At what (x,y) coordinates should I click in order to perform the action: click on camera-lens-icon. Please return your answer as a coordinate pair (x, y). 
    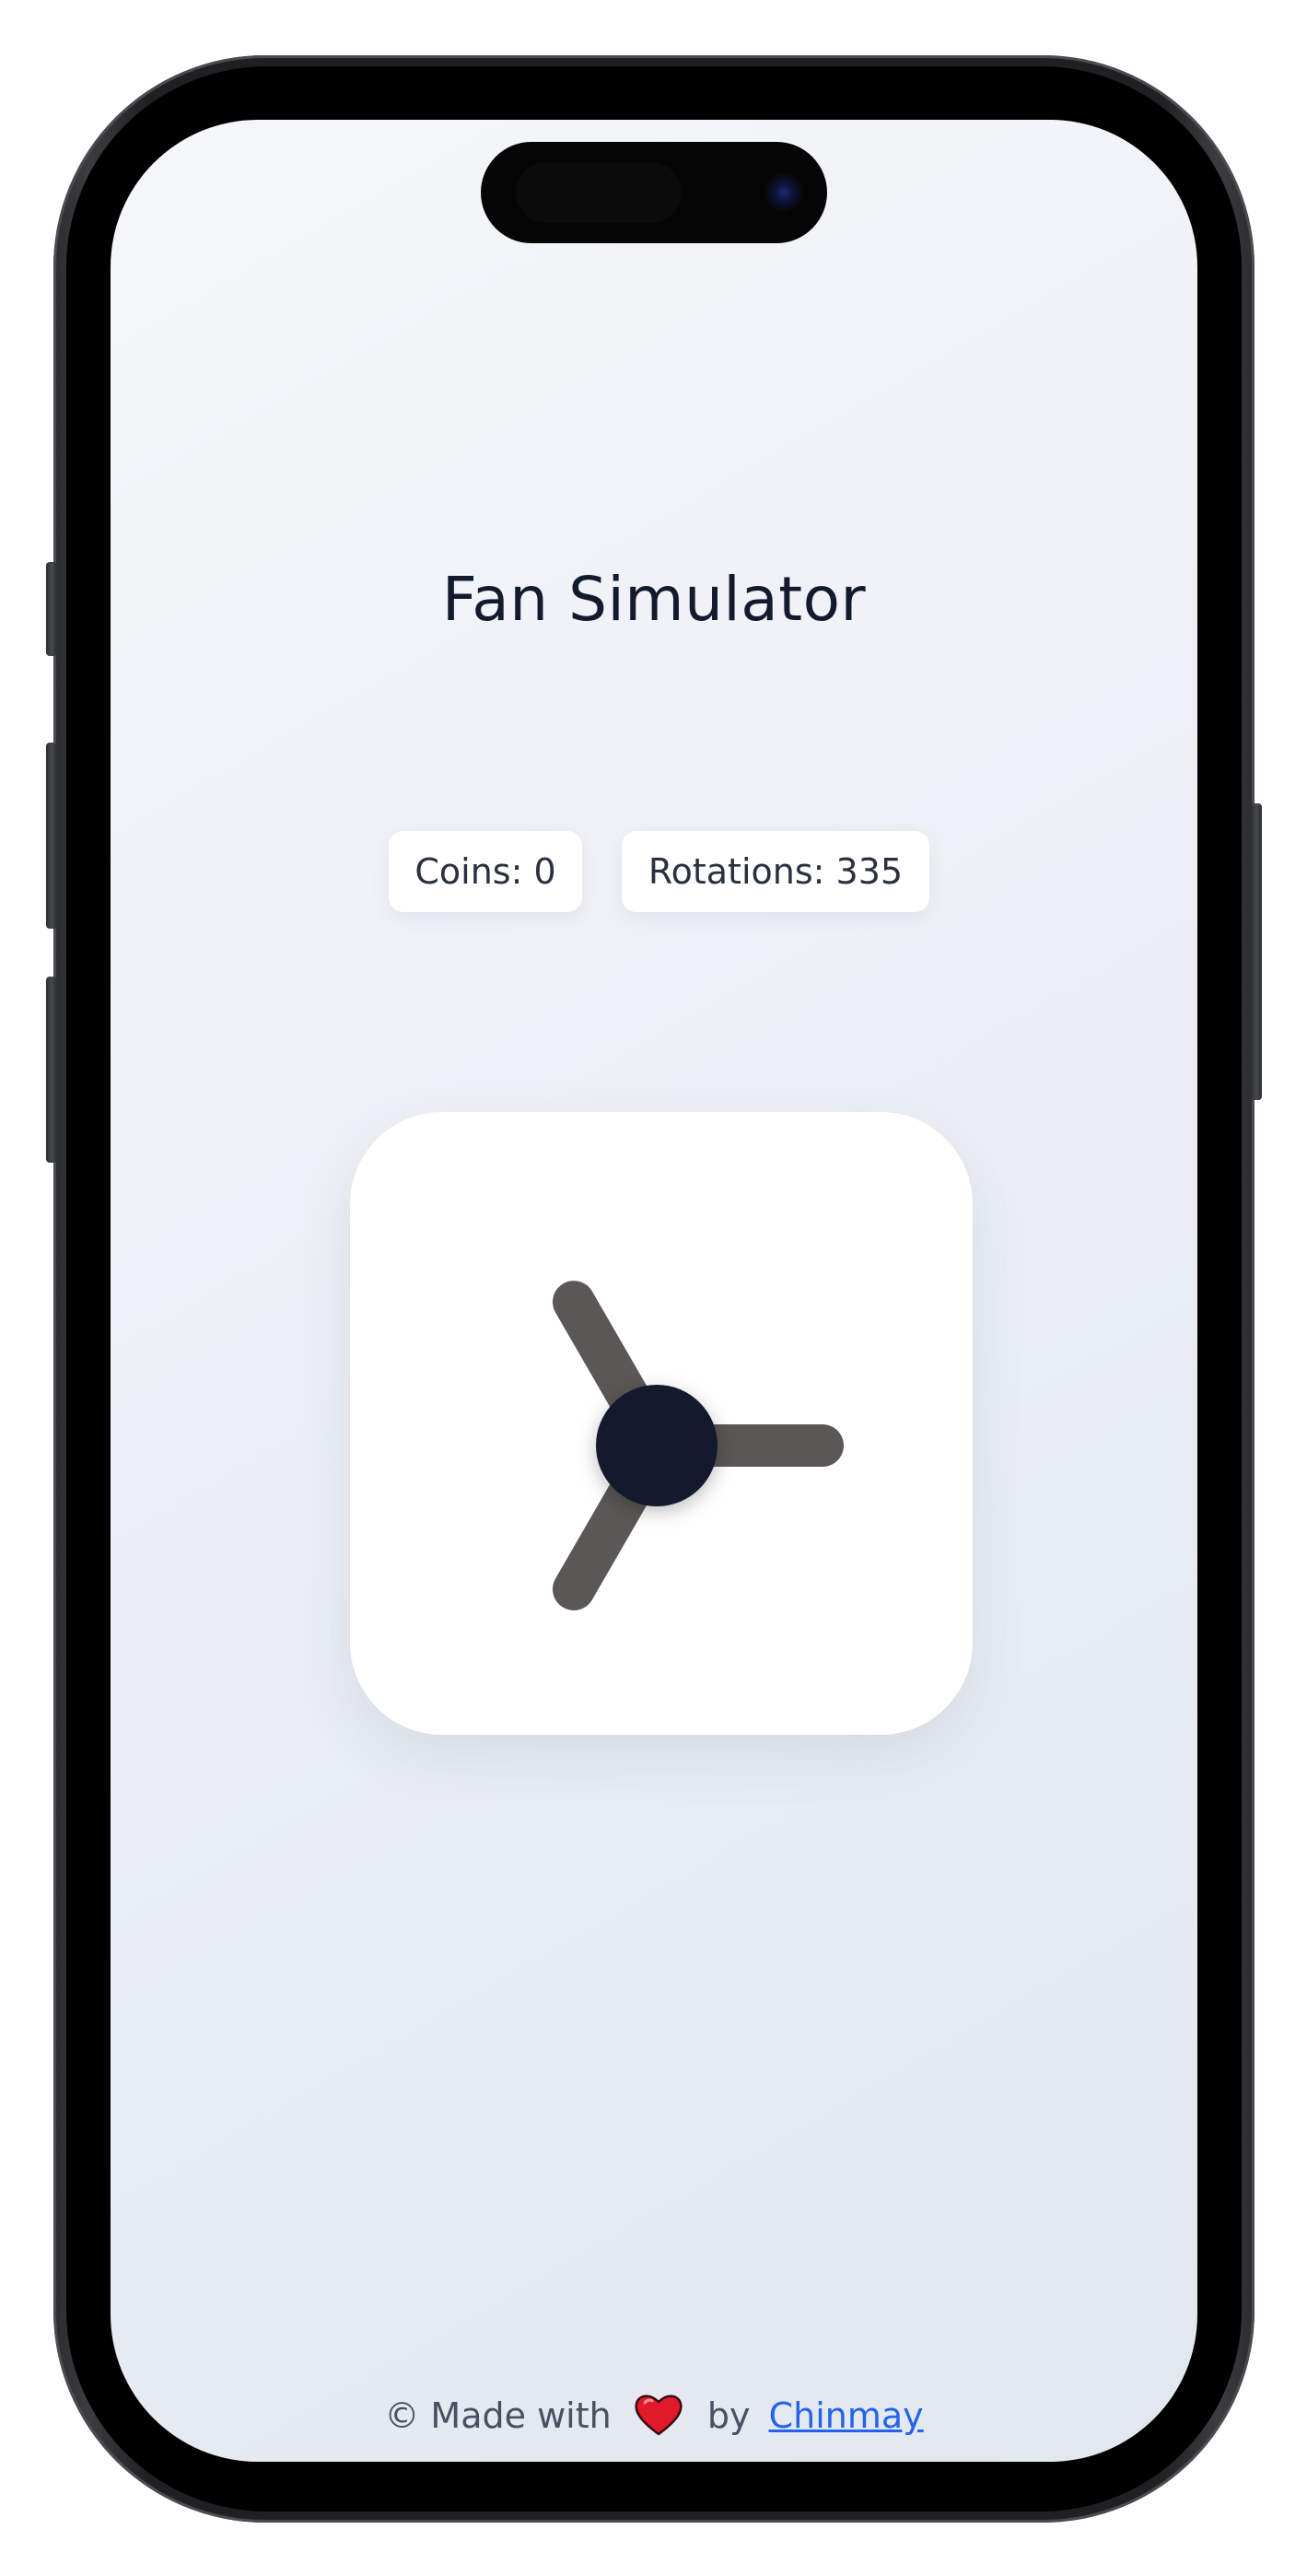
    Looking at the image, I should click on (784, 192).